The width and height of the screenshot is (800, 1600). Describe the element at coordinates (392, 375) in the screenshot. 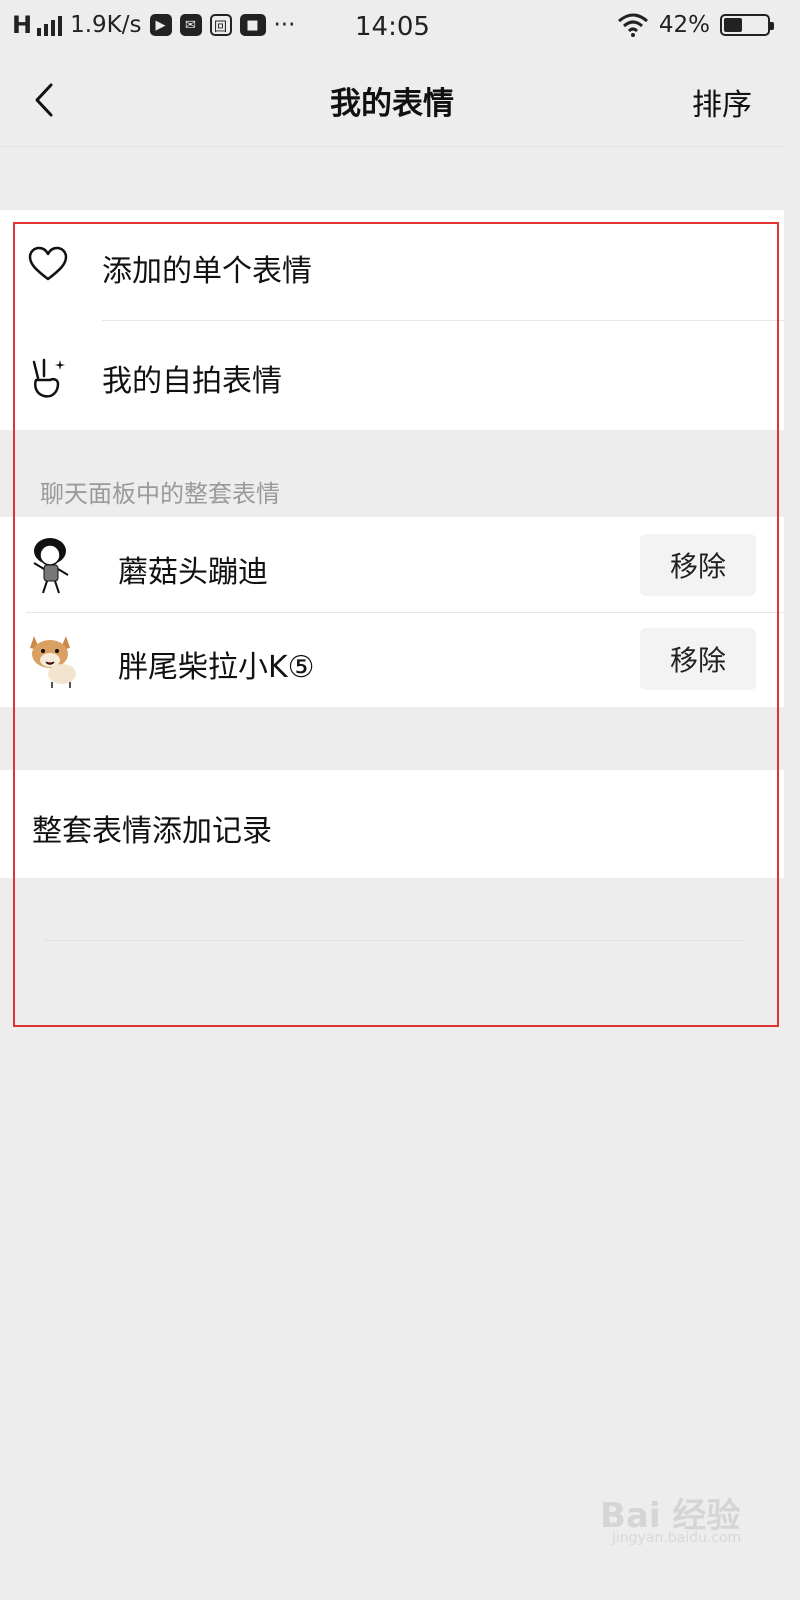

I see `list-item-selfie-stickers: 我的自拍表情` at that location.